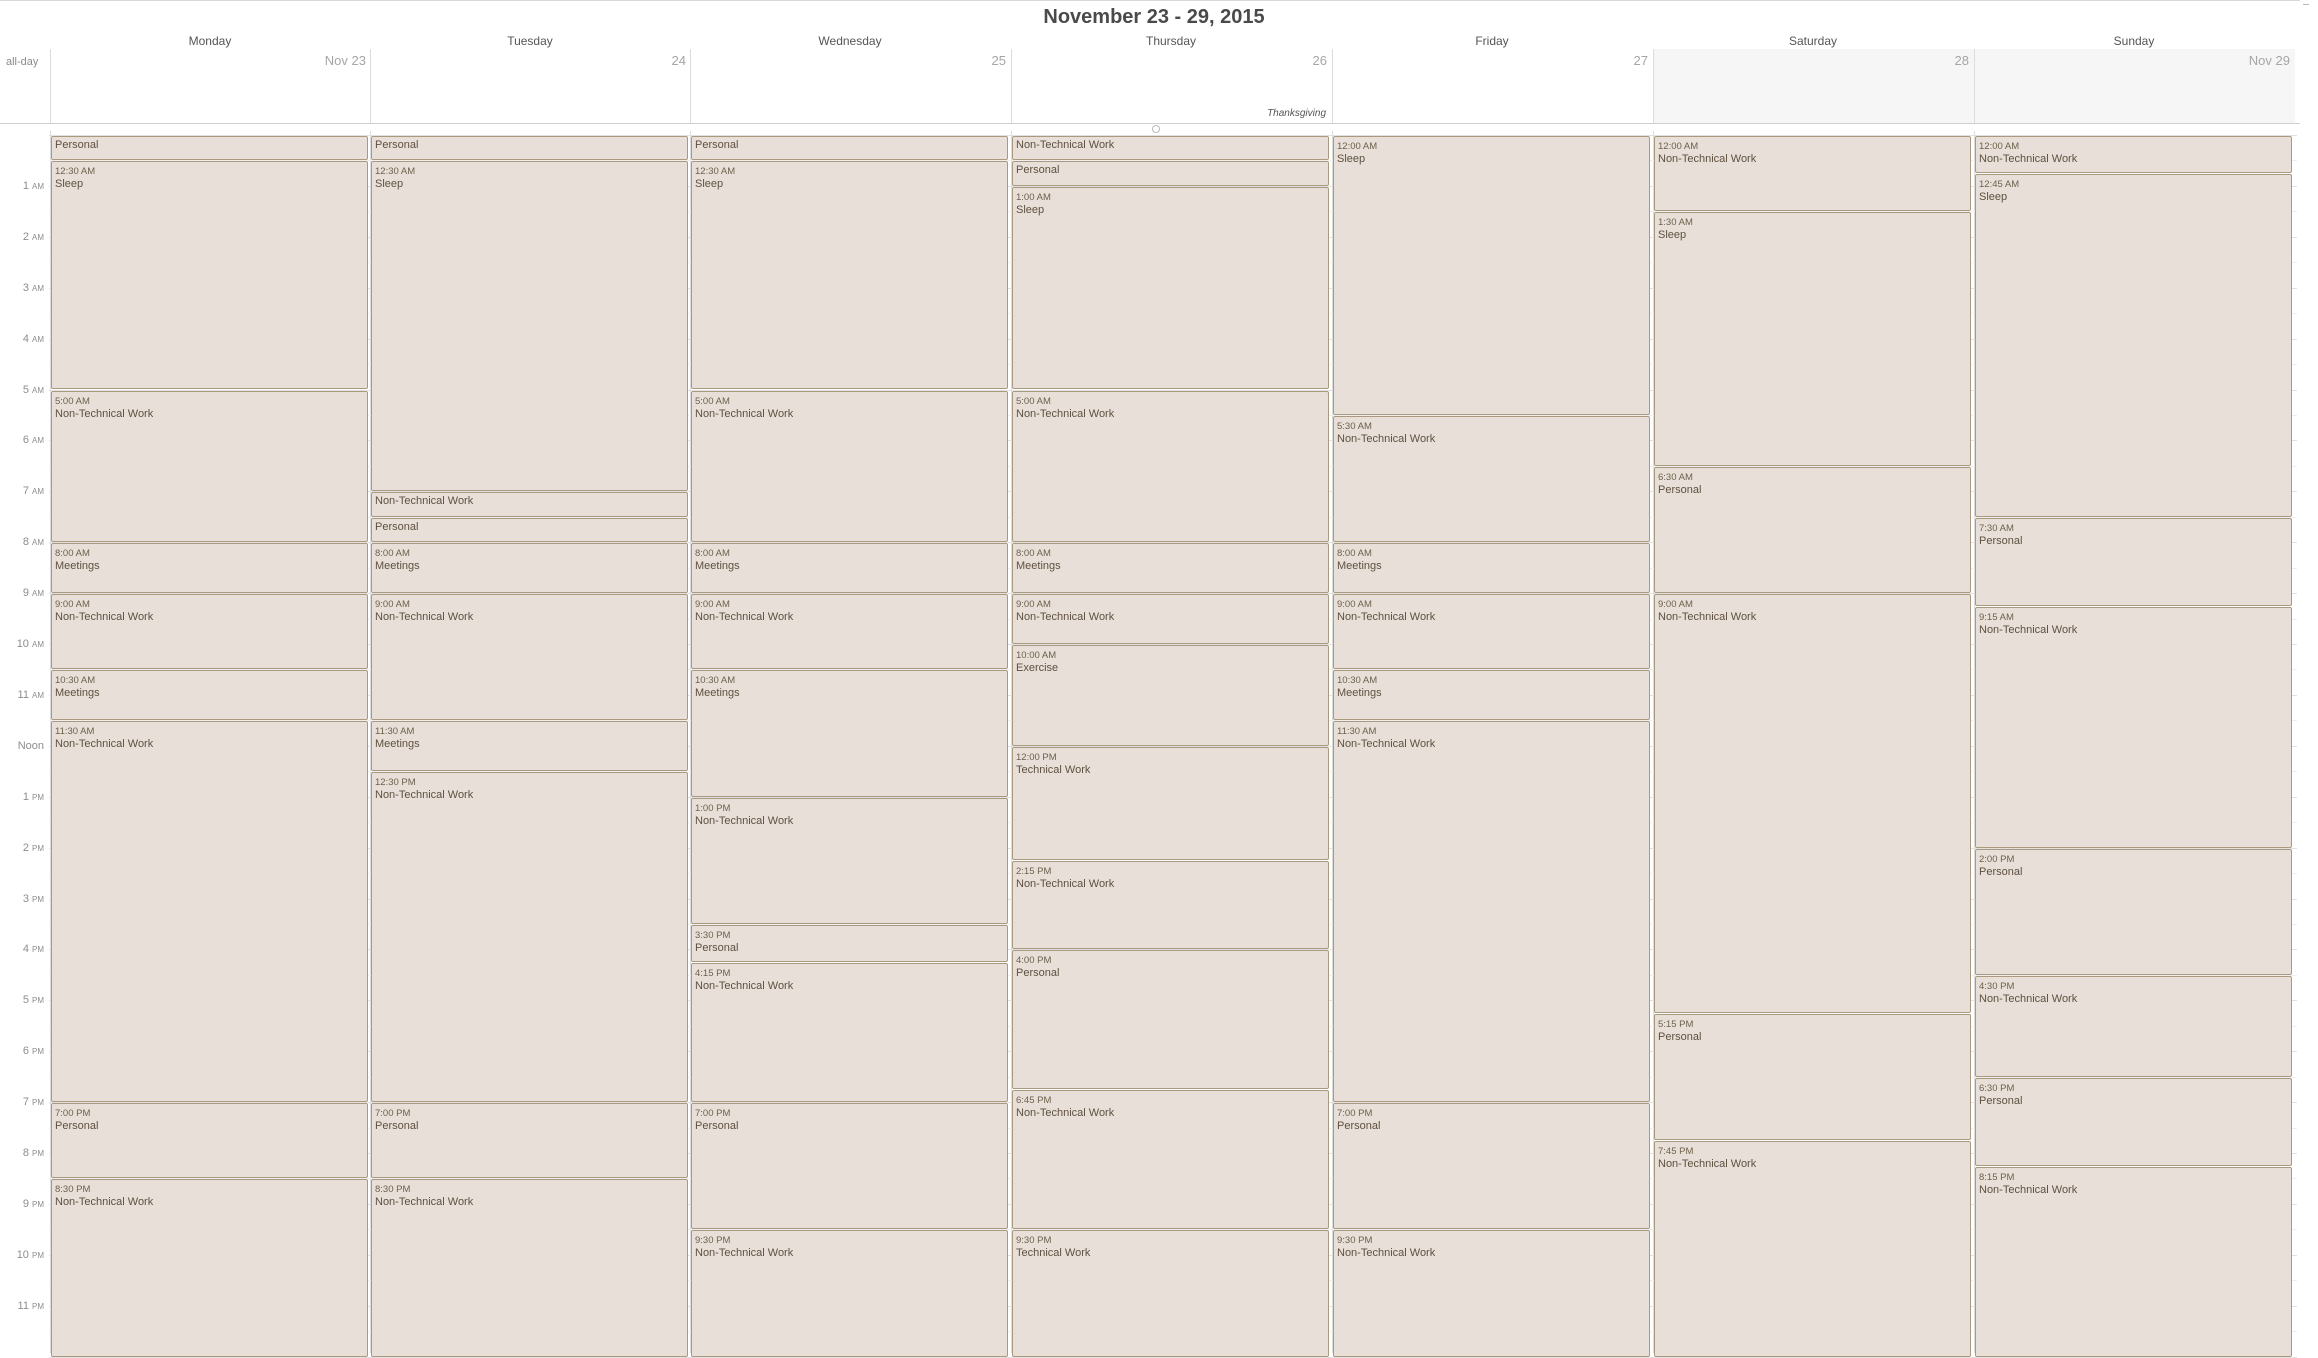 The image size is (2318, 1358). Describe the element at coordinates (1812, 530) in the screenshot. I see `calendar-event: 6:30 AM Personal` at that location.